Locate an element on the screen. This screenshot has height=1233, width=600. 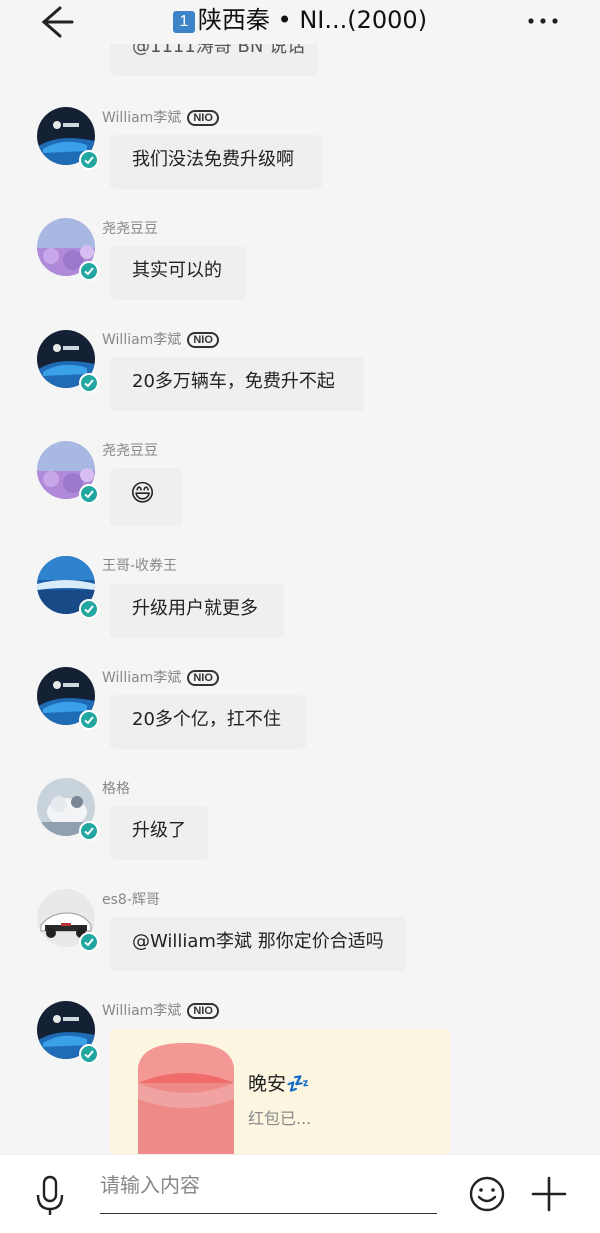
chat-header: 1 陕西秦 • NI...(2000) is located at coordinates (300, 22).